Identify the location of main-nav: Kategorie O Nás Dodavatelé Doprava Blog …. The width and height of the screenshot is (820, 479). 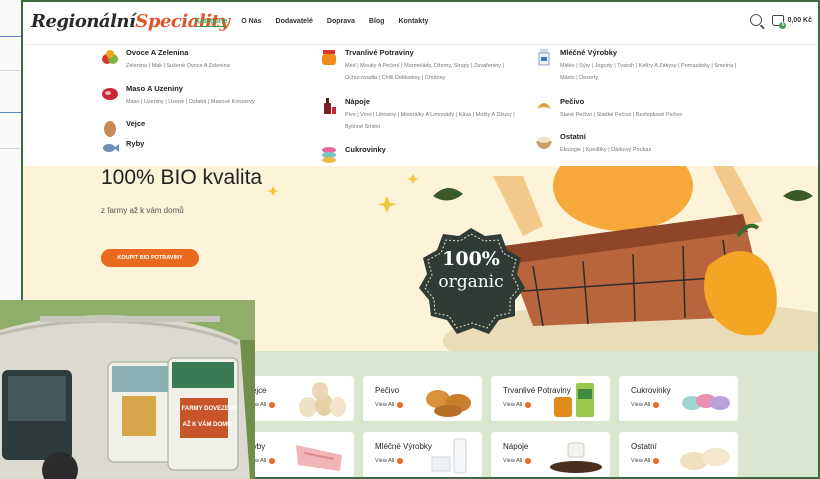
(311, 22).